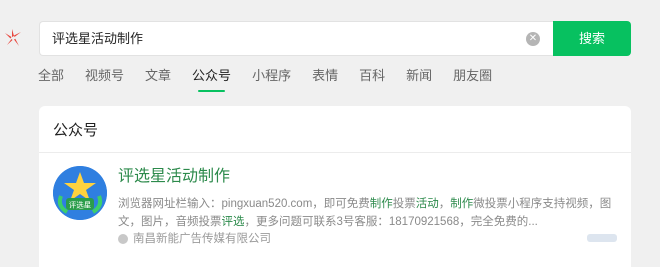  What do you see at coordinates (472, 81) in the screenshot?
I see `tab-moments: 朋友圈` at bounding box center [472, 81].